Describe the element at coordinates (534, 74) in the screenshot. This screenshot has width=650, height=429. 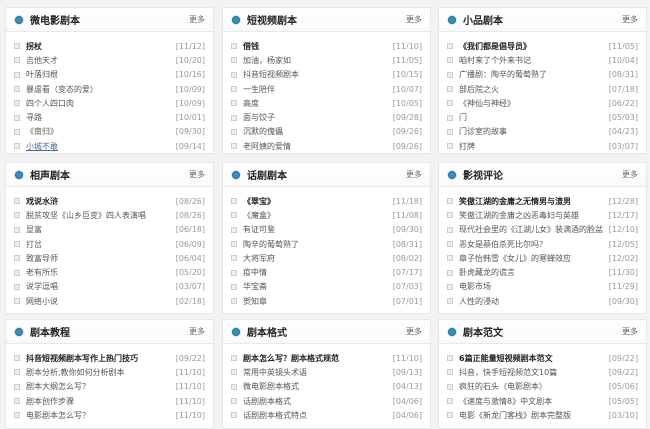
I see `article-link: 广播剧：陶辛的葡萄熟了` at that location.